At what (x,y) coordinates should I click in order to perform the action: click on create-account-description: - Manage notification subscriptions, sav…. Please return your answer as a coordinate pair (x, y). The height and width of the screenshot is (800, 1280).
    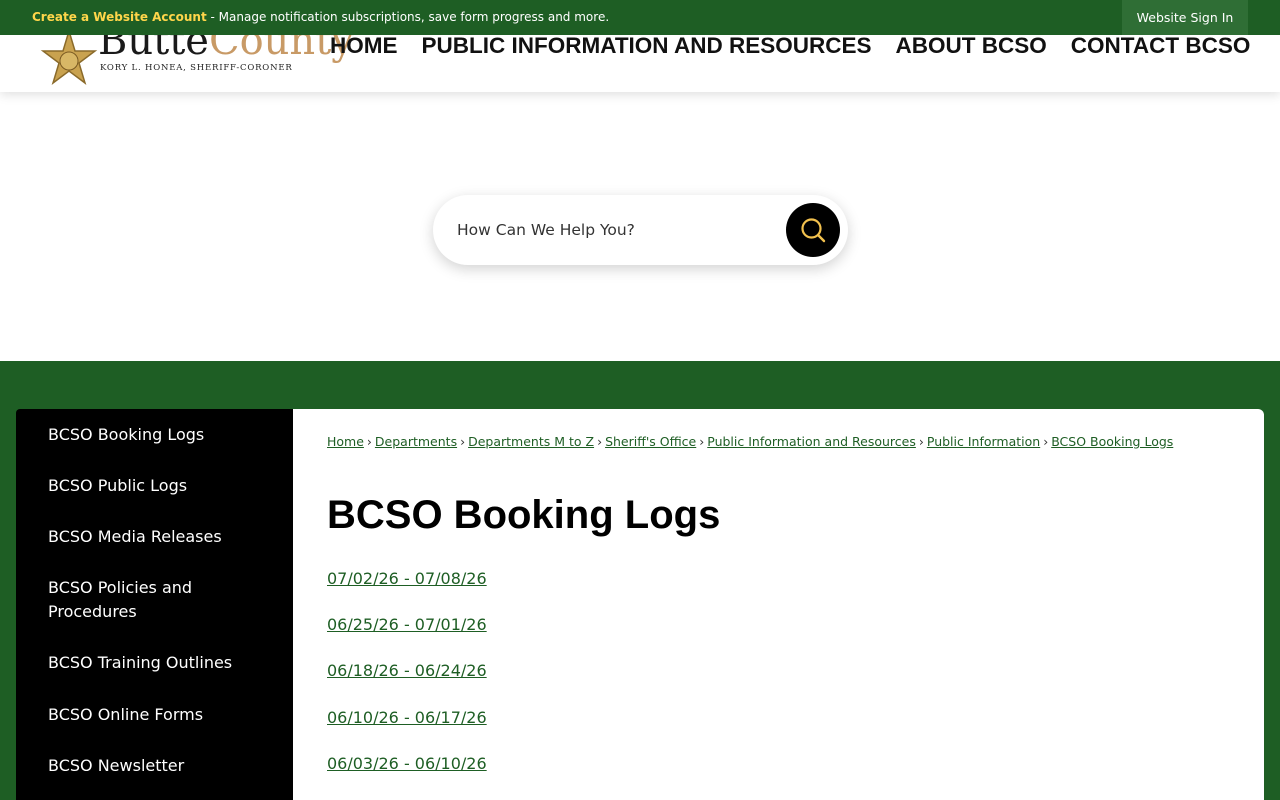
    Looking at the image, I should click on (408, 17).